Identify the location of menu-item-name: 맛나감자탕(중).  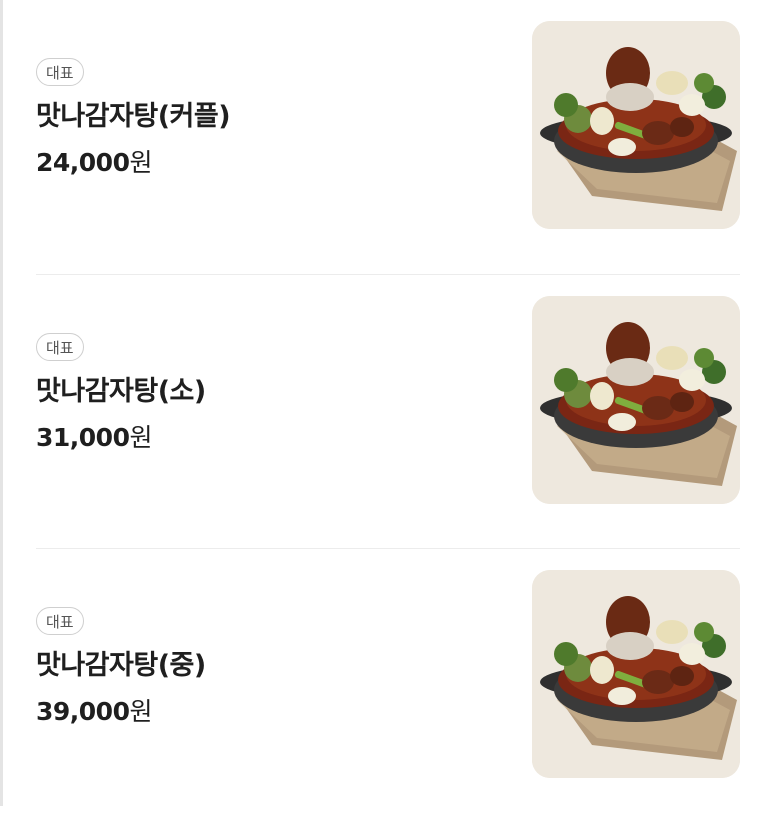
(121, 665).